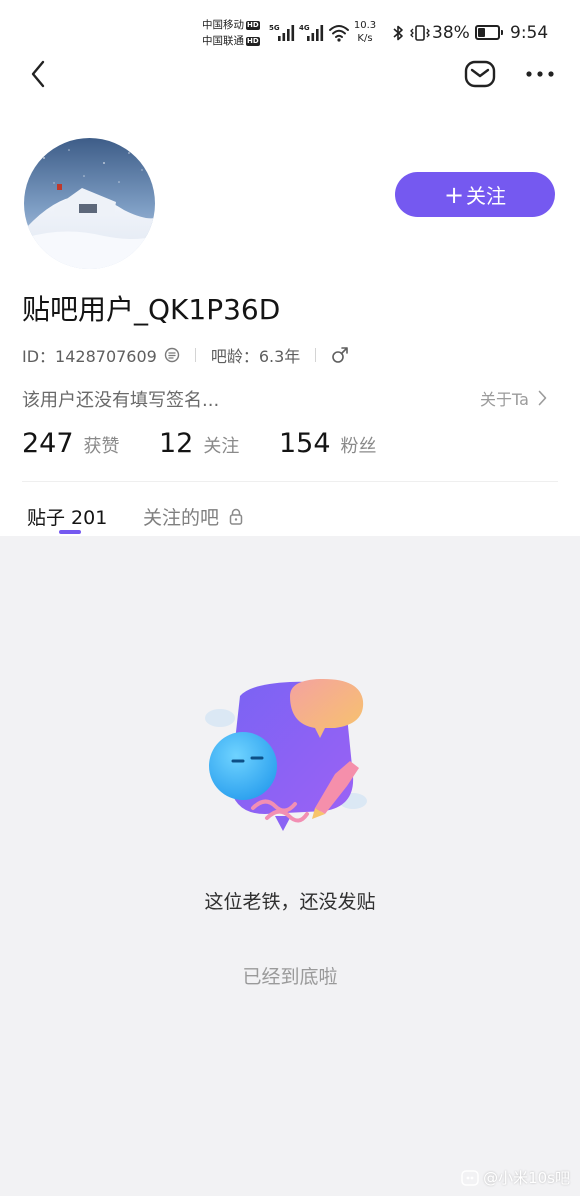 This screenshot has width=580, height=1196. Describe the element at coordinates (290, 902) in the screenshot. I see `empty-state-title: 这位老铁，还没发贴` at that location.